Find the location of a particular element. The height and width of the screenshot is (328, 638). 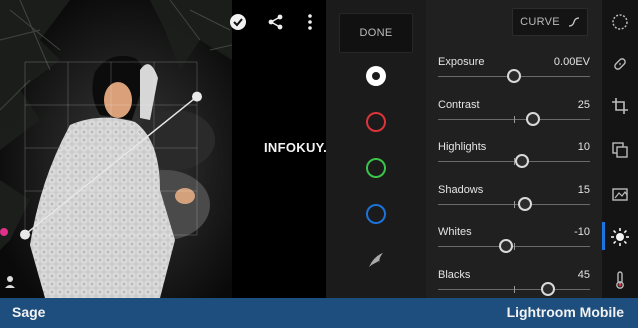

slider-row-exposure: Exposure 0.00EV is located at coordinates (514, 74).